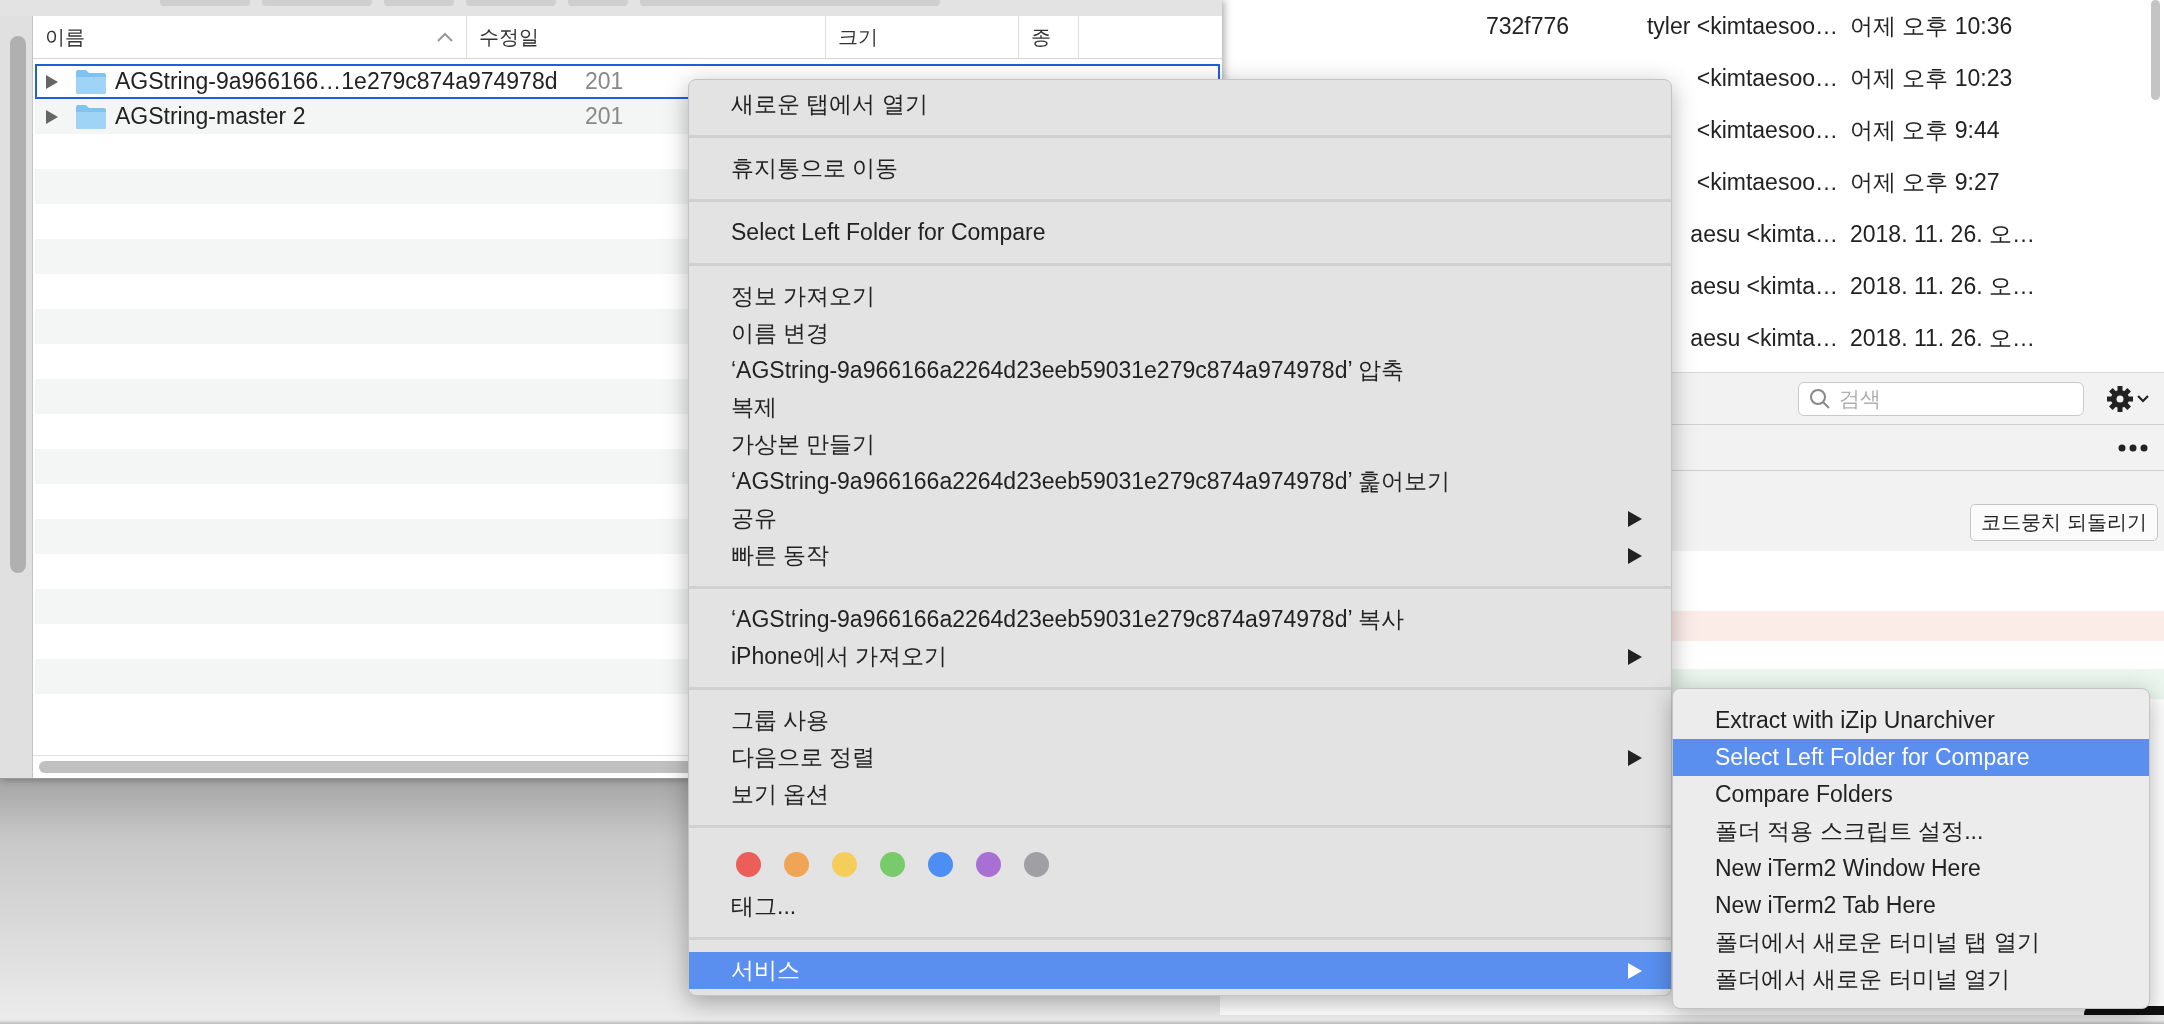 The height and width of the screenshot is (1024, 2164). What do you see at coordinates (858, 37) in the screenshot?
I see `column-title: 크기` at bounding box center [858, 37].